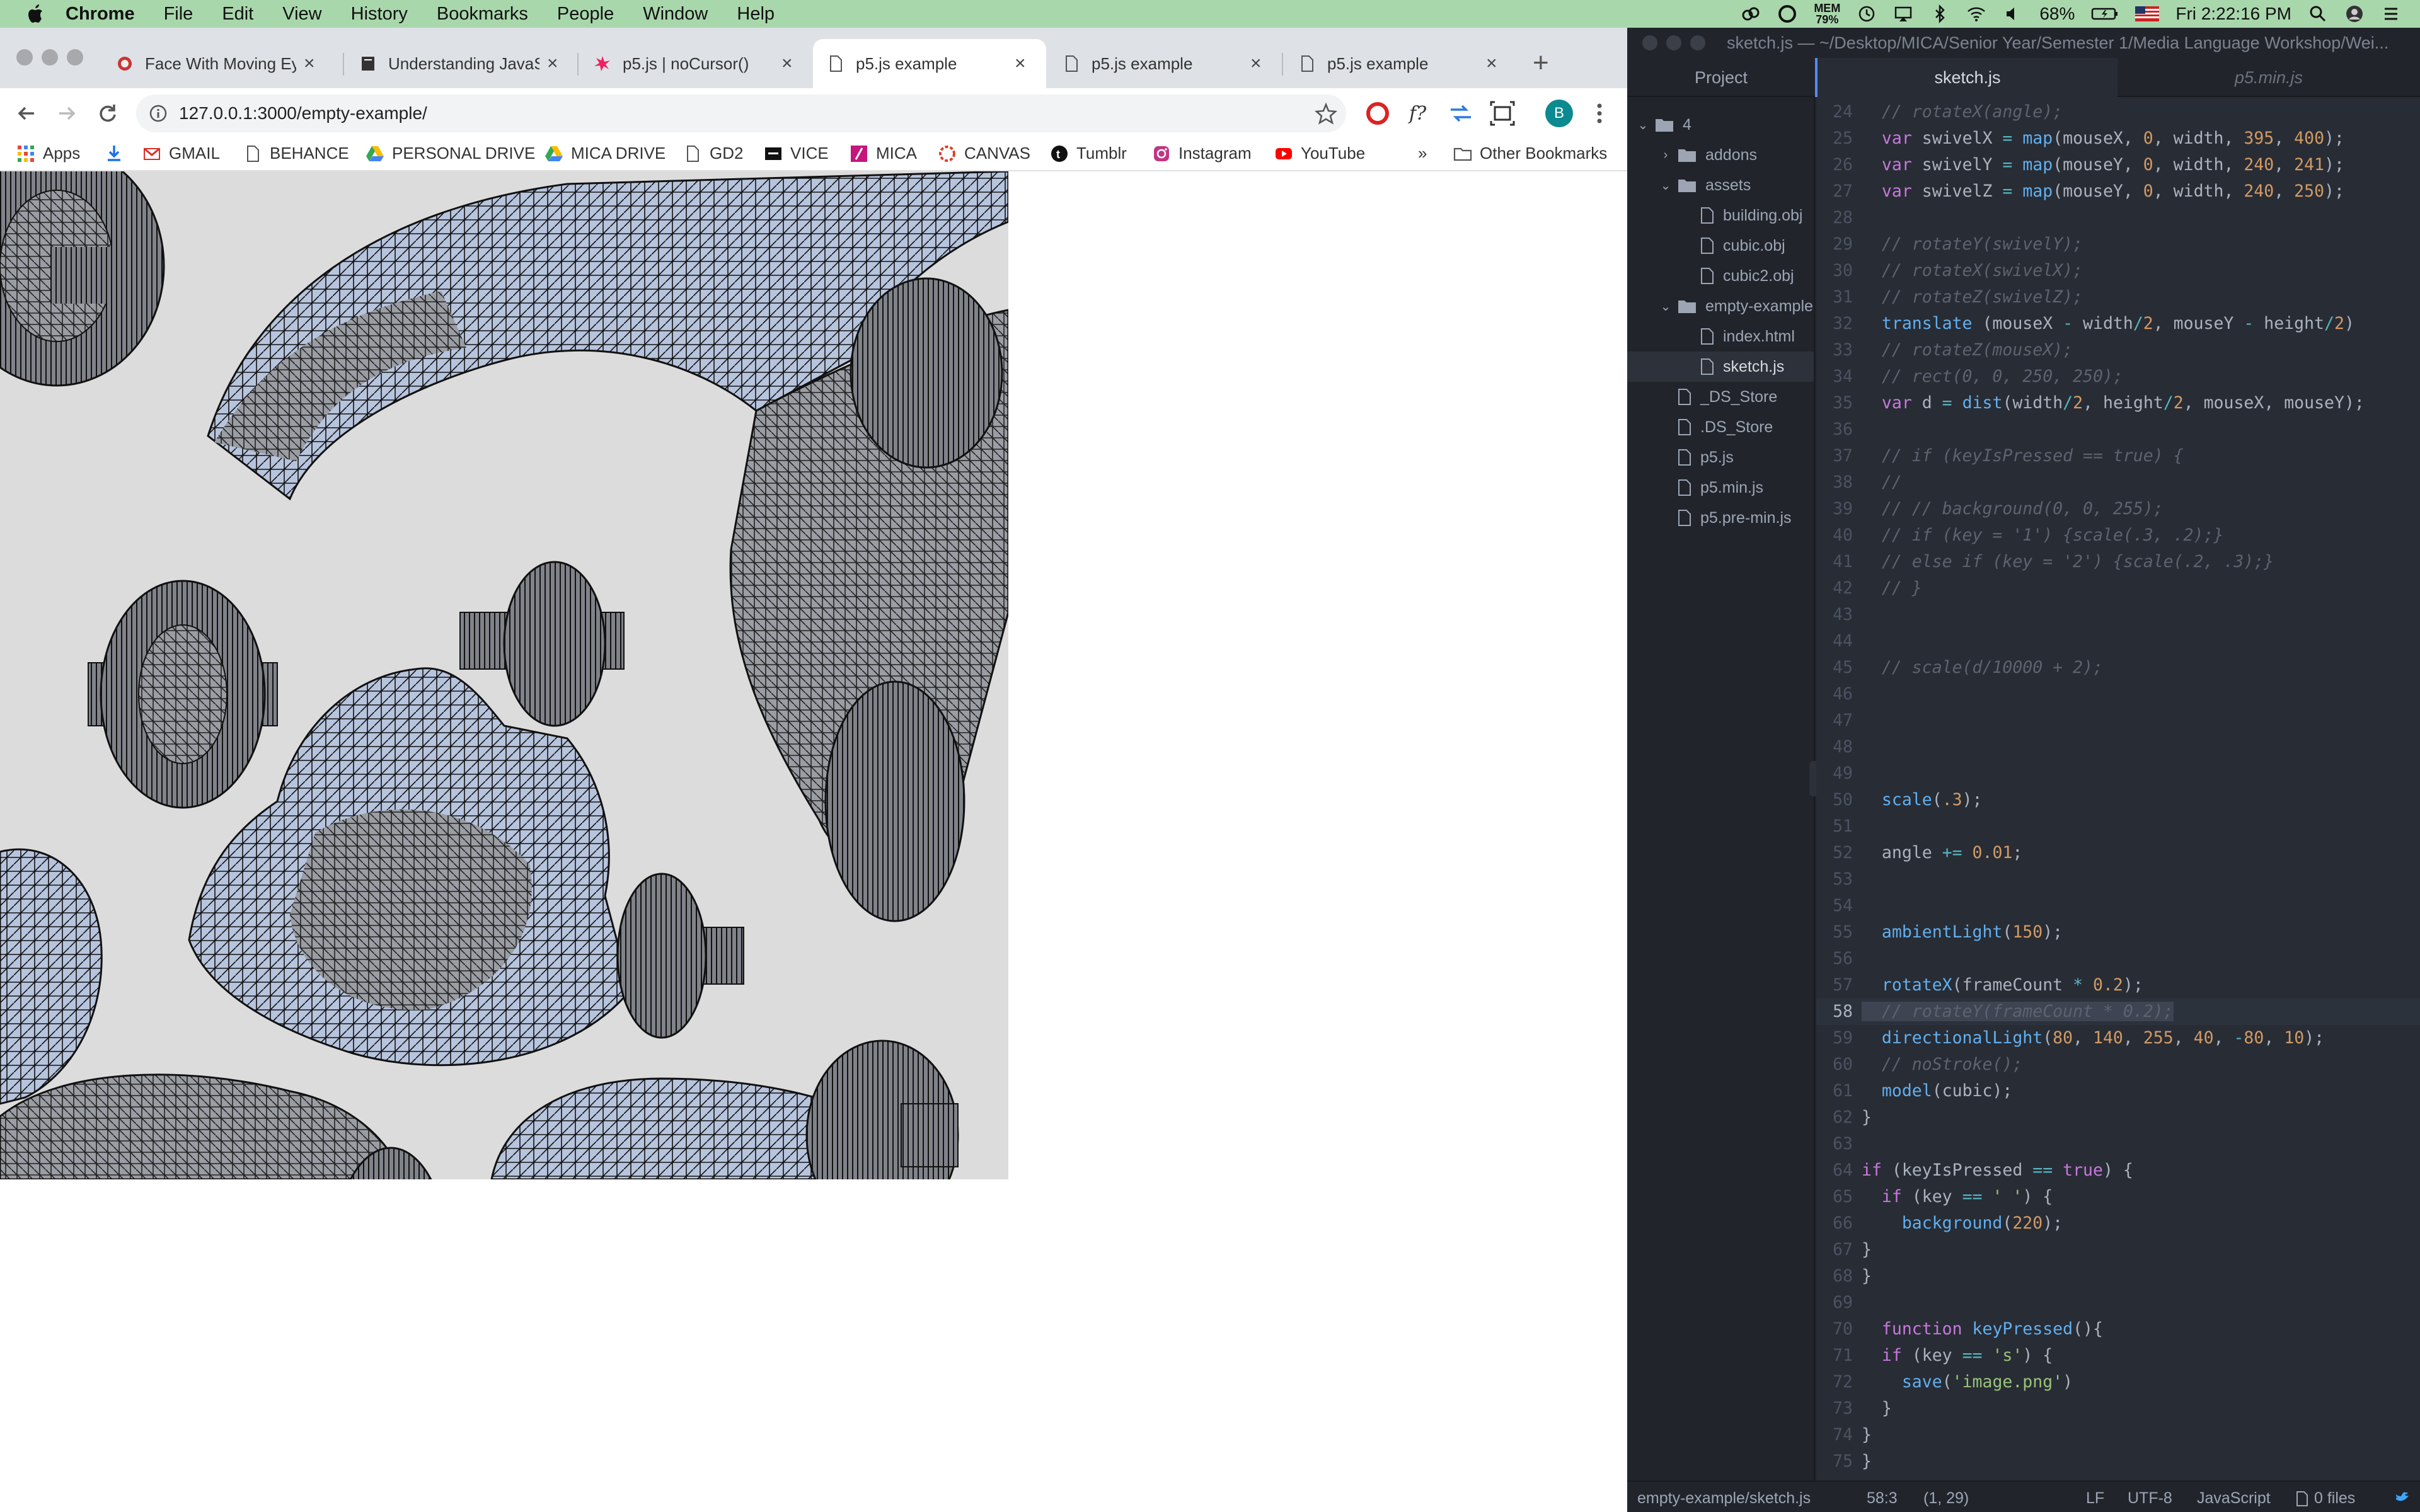 The height and width of the screenshot is (1512, 2420). I want to click on code-line: 62}, so click(2118, 1117).